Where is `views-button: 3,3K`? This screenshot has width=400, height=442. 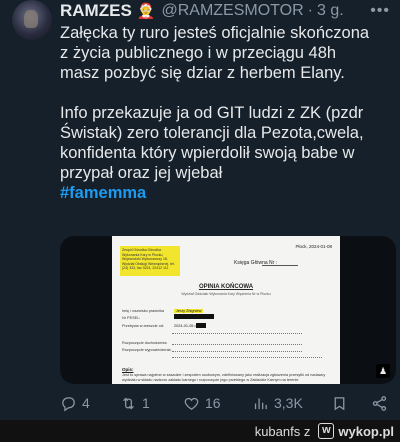
views-button: 3,3K is located at coordinates (277, 403).